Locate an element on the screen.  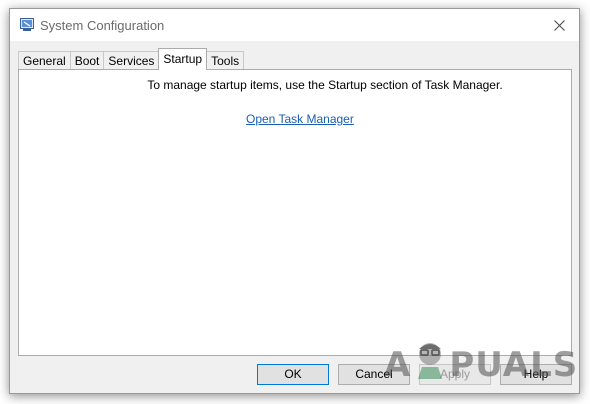
tab-strip: General Boot Services Startup Tools is located at coordinates (131, 59).